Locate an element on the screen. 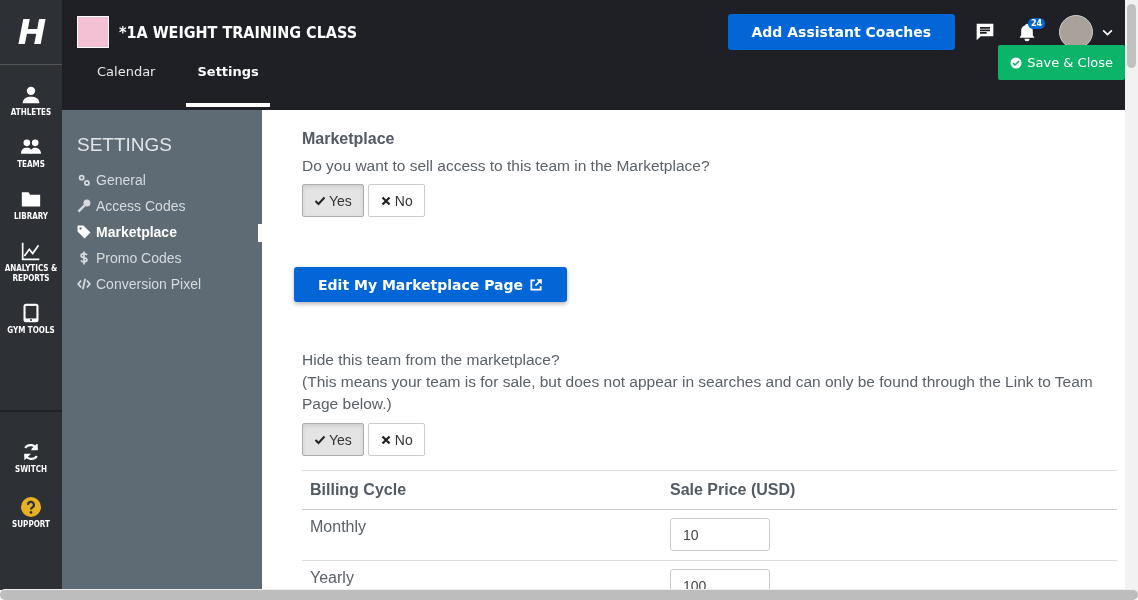 This screenshot has height=600, width=1138. table-cell-text: Yearly is located at coordinates (332, 578).